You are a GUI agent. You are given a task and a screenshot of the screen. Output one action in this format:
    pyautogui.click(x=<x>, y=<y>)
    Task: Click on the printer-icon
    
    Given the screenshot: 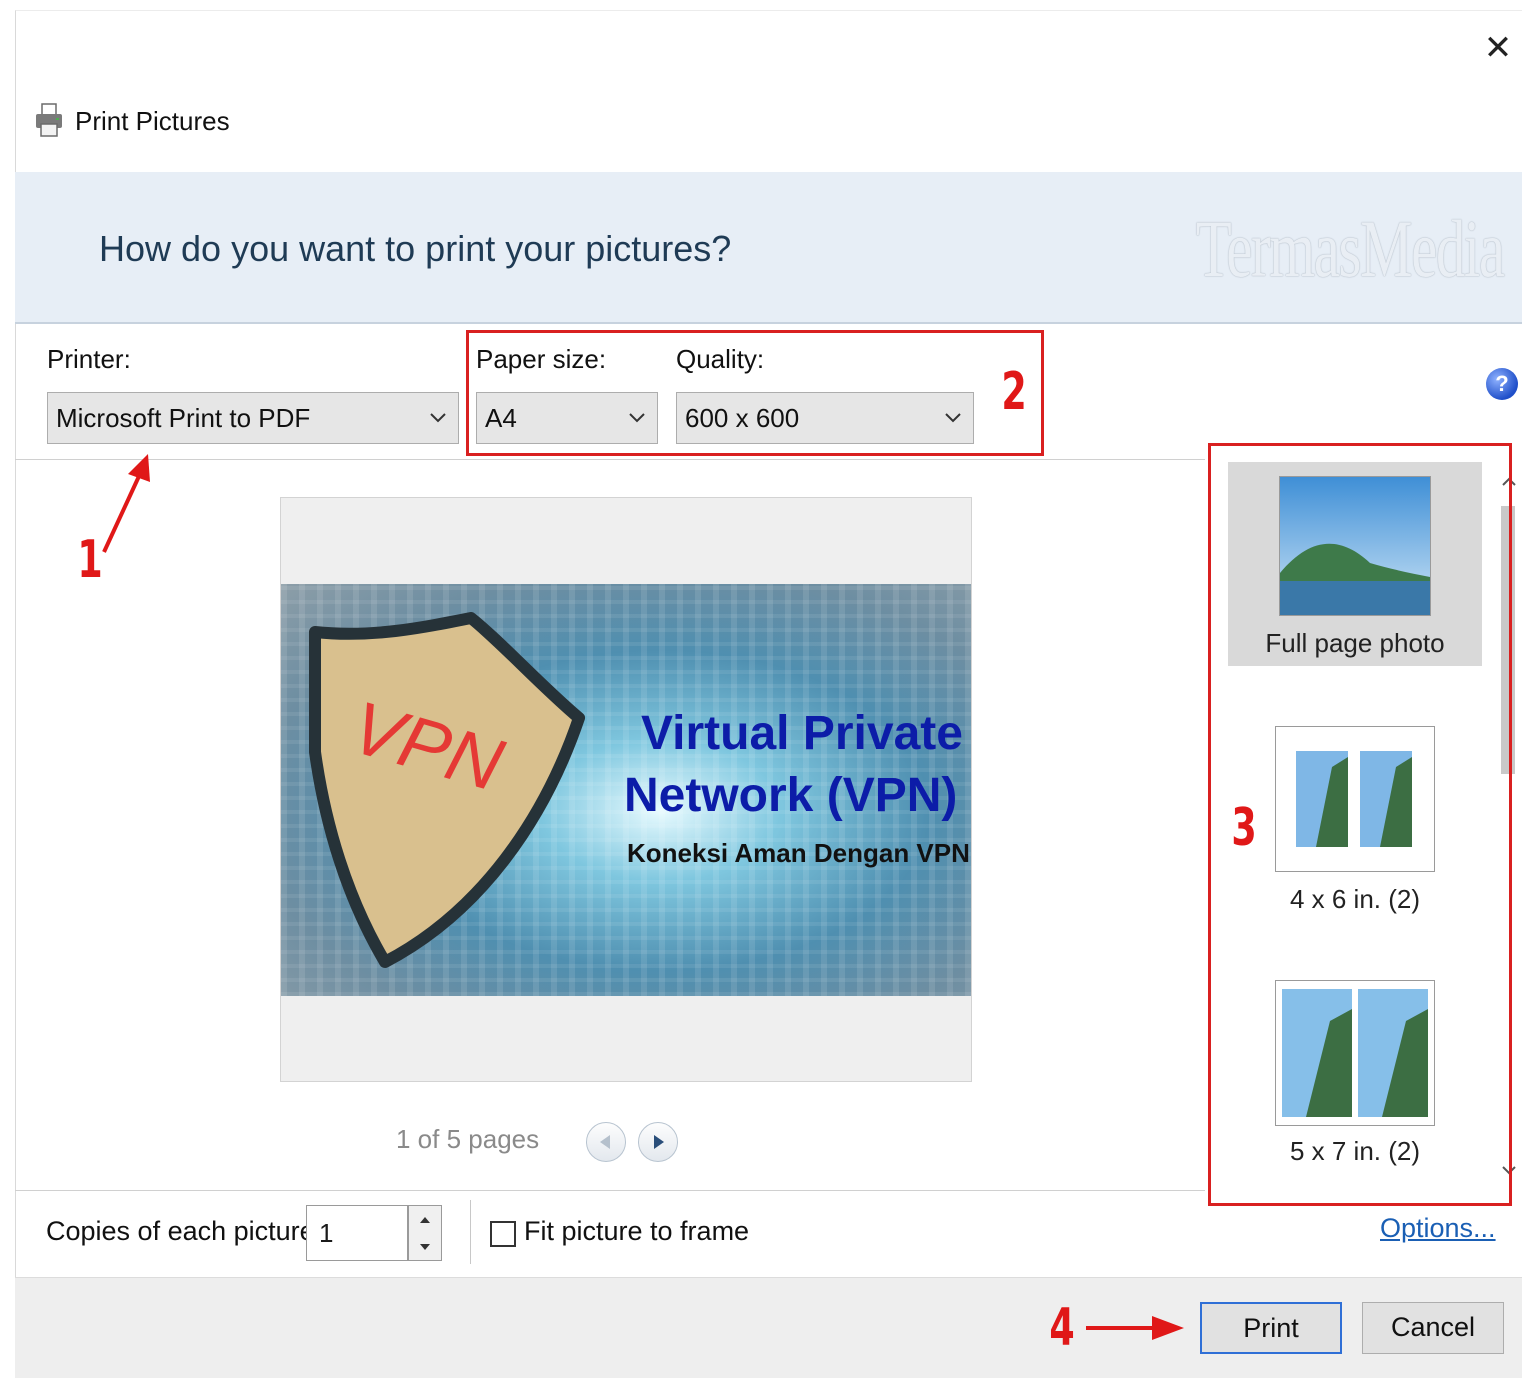 What is the action you would take?
    pyautogui.click(x=49, y=120)
    